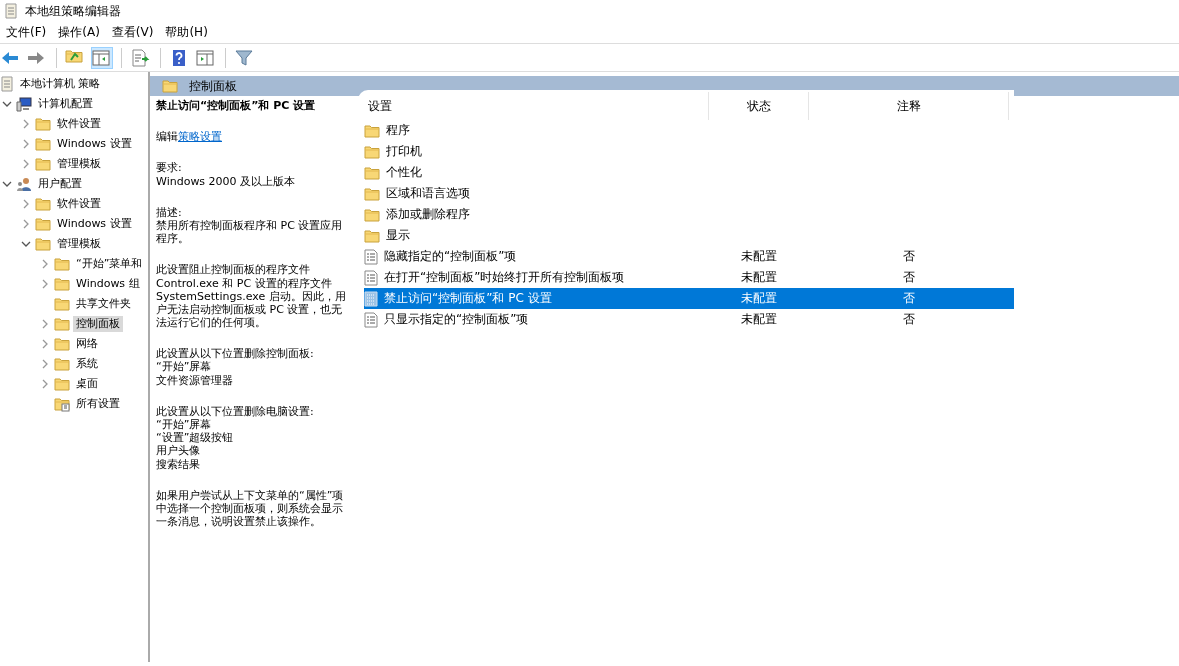 The height and width of the screenshot is (666, 1179). I want to click on column-header: 注释, so click(909, 106).